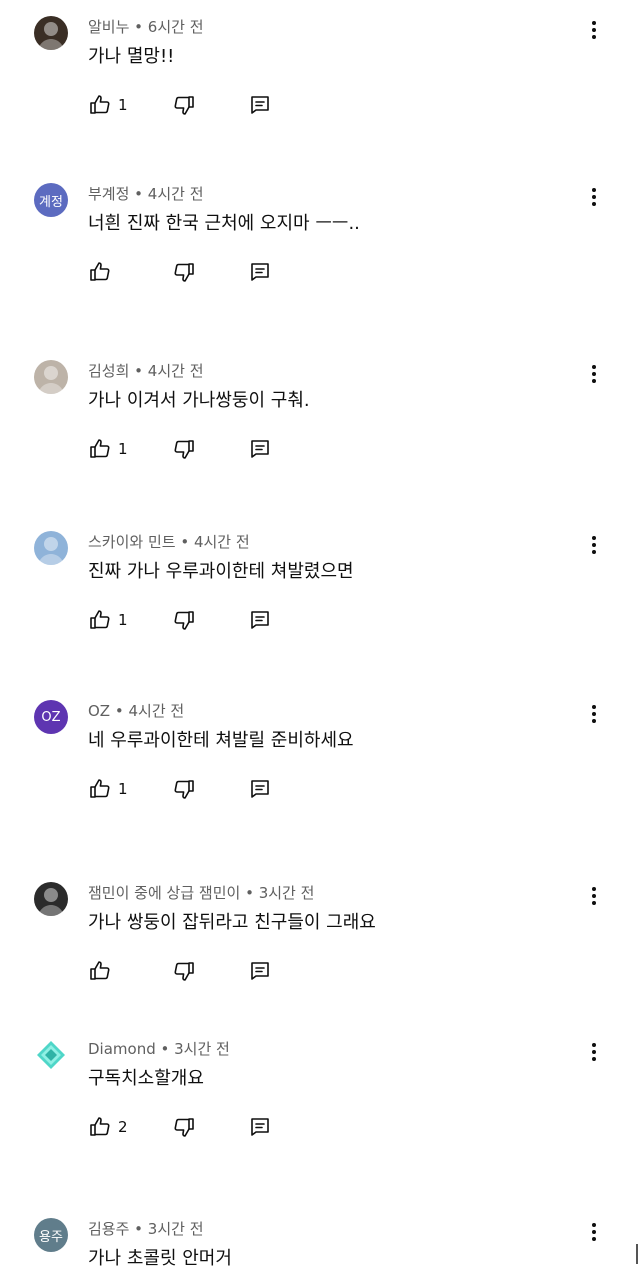  What do you see at coordinates (199, 400) in the screenshot?
I see `comment-text: 가나 이겨서 가나쌍둥이 구춰.` at bounding box center [199, 400].